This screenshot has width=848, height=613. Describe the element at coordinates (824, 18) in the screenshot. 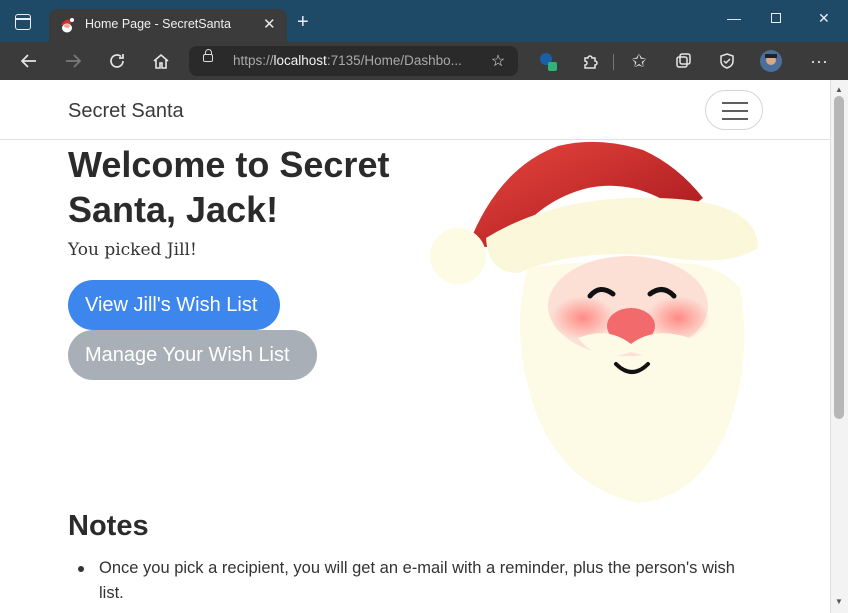

I see `window-close-icon: ✕` at that location.